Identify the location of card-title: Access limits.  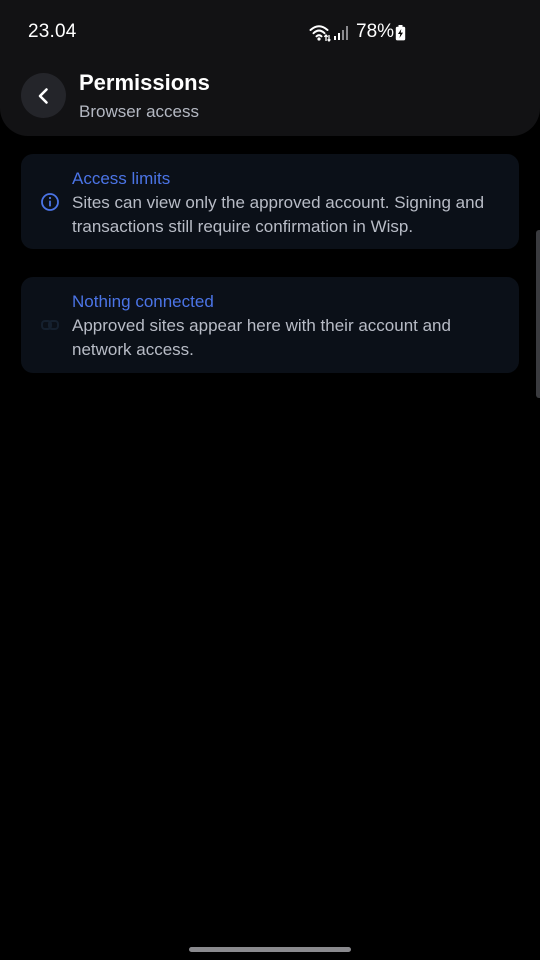
(121, 178).